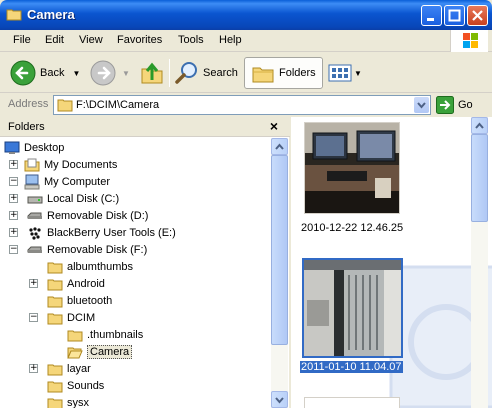 This screenshot has height=408, width=492. I want to click on go-button: Go, so click(454, 105).